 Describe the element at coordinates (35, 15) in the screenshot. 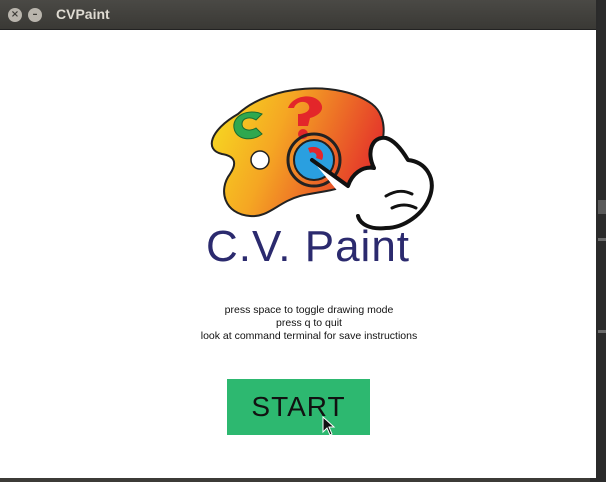

I see `minimize-window-button: –` at that location.